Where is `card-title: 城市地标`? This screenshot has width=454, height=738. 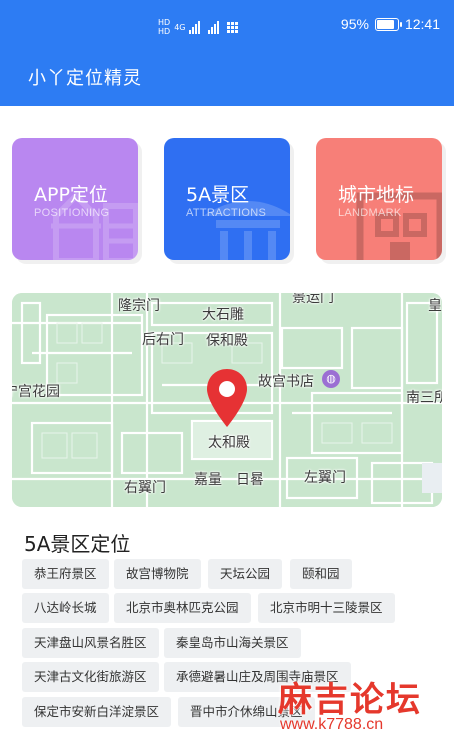 card-title: 城市地标 is located at coordinates (376, 195).